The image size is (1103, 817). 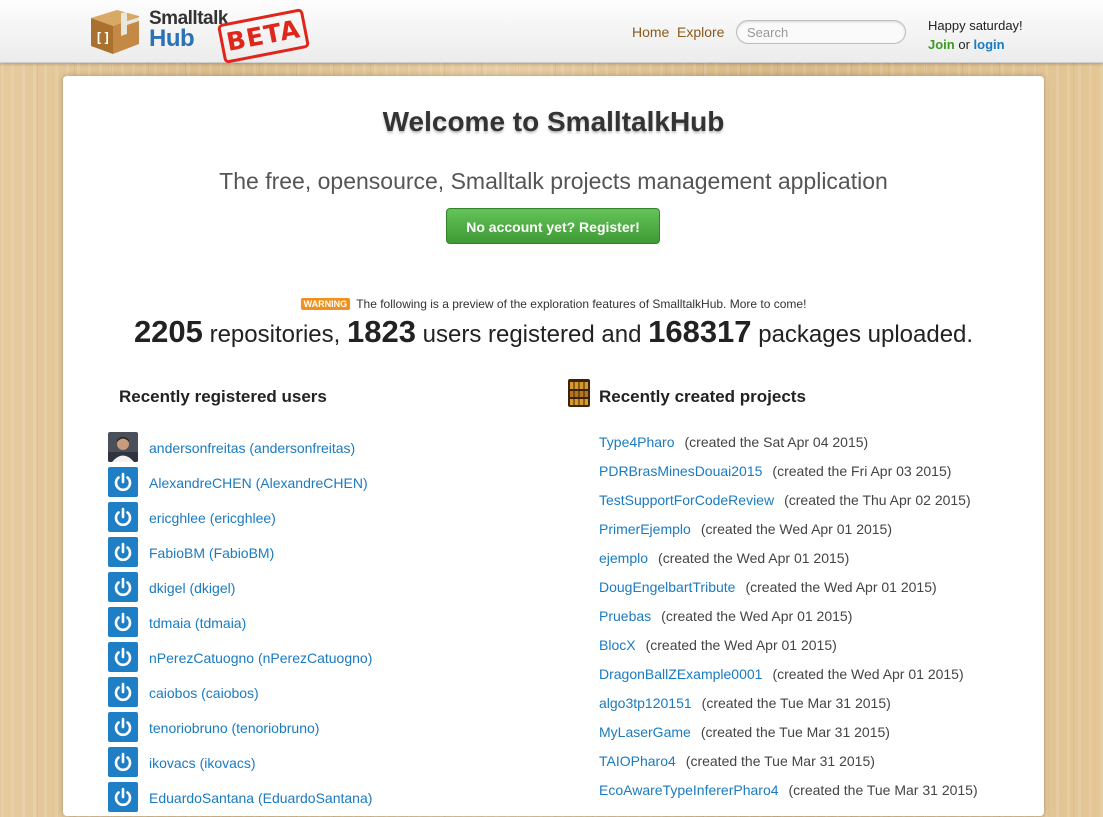 I want to click on project-link: TestSupportForCodeReview, so click(x=686, y=500).